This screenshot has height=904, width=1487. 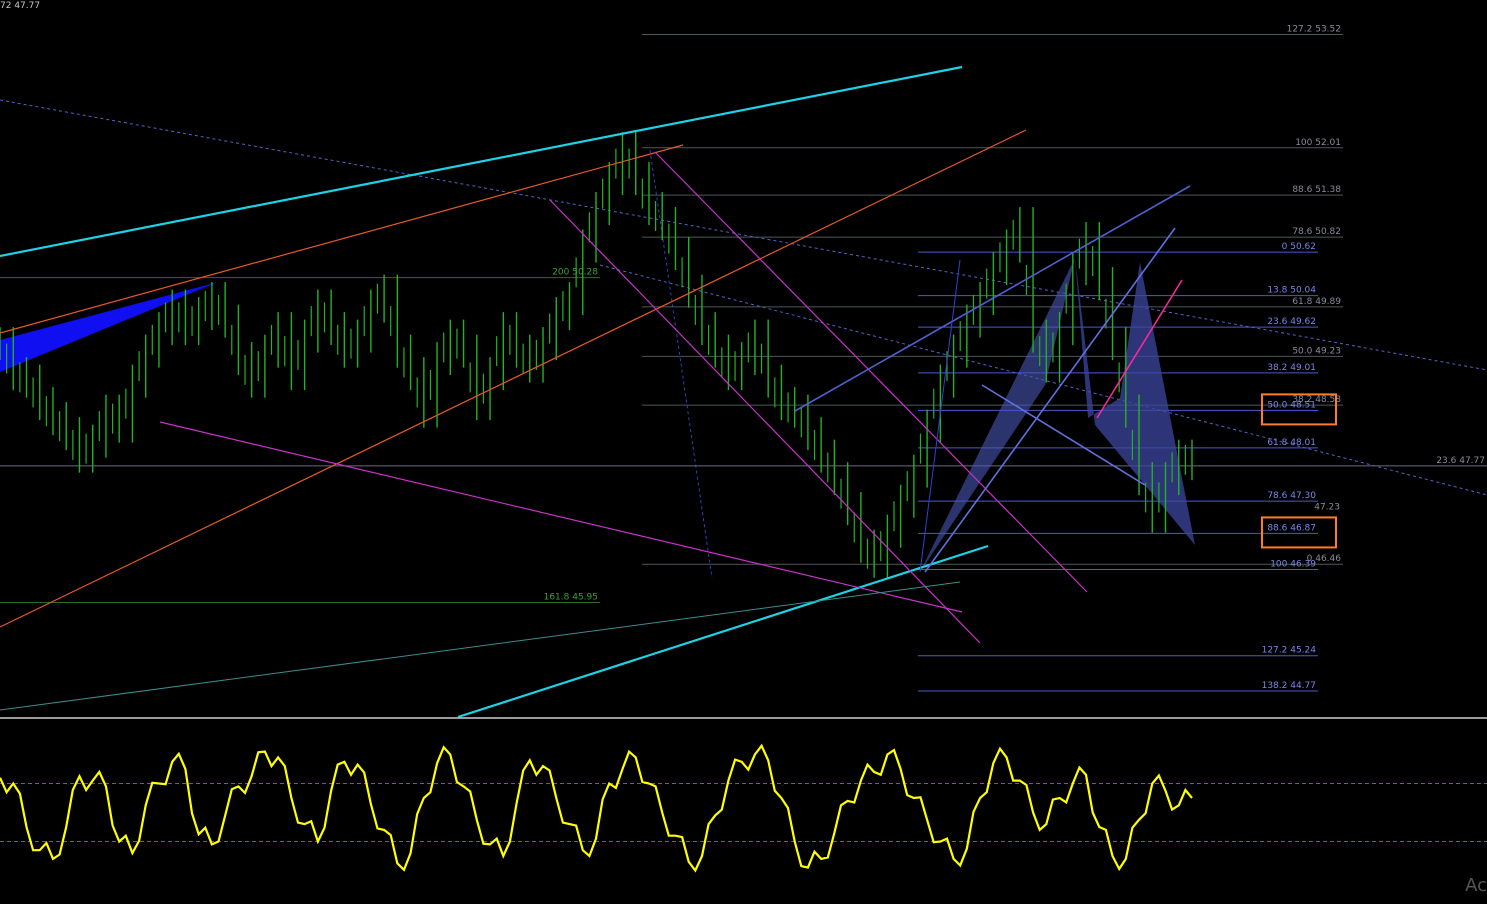 What do you see at coordinates (1291, 496) in the screenshot?
I see `fib-label-right-6: 78.6 47.30` at bounding box center [1291, 496].